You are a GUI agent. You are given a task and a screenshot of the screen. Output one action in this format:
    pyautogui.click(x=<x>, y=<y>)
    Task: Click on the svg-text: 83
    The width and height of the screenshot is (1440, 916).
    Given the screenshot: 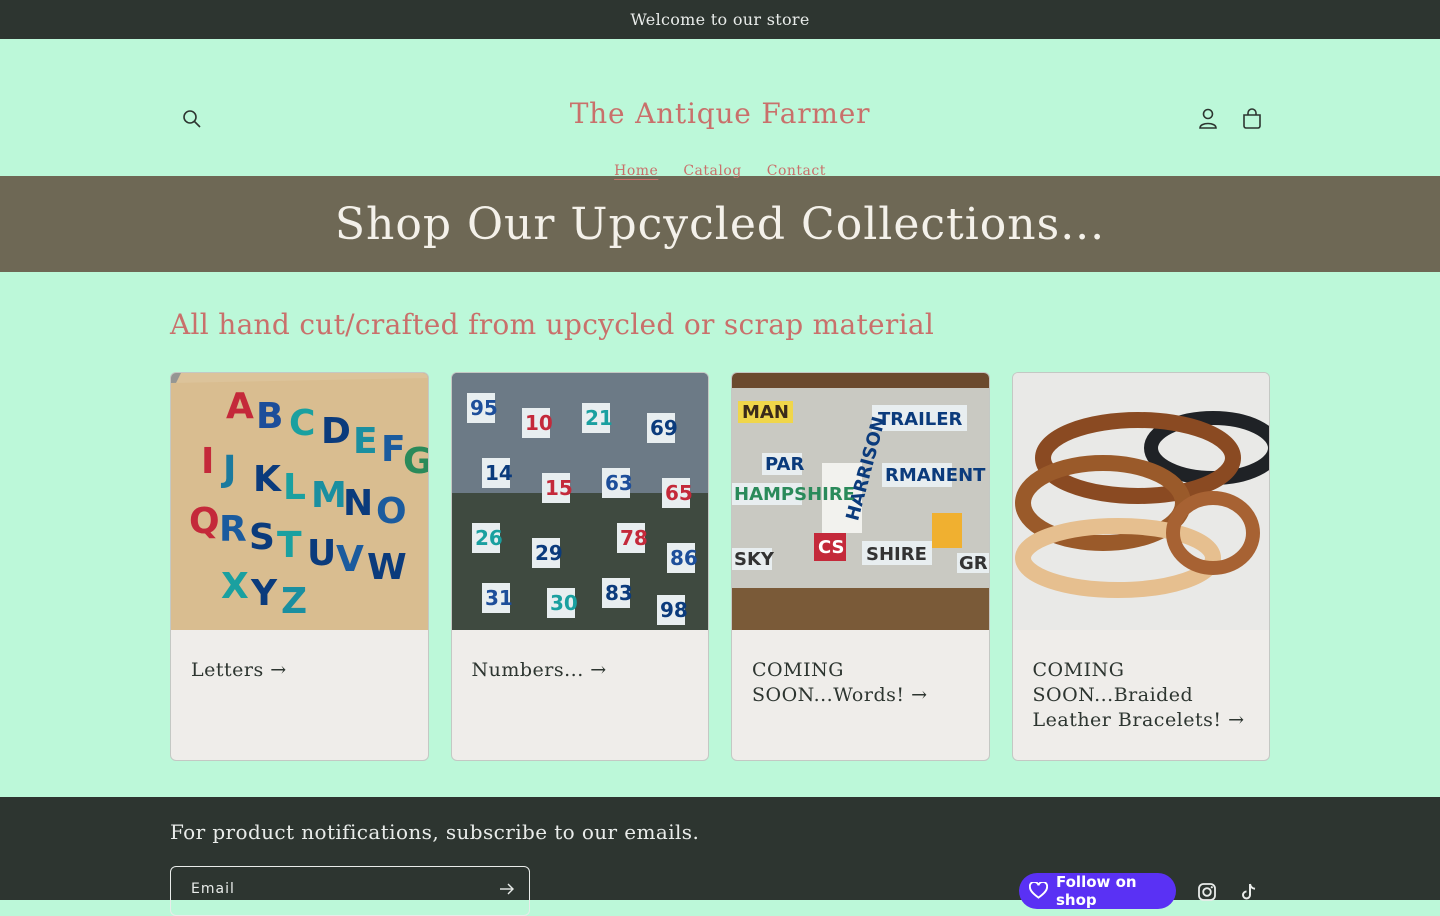 What is the action you would take?
    pyautogui.click(x=619, y=593)
    